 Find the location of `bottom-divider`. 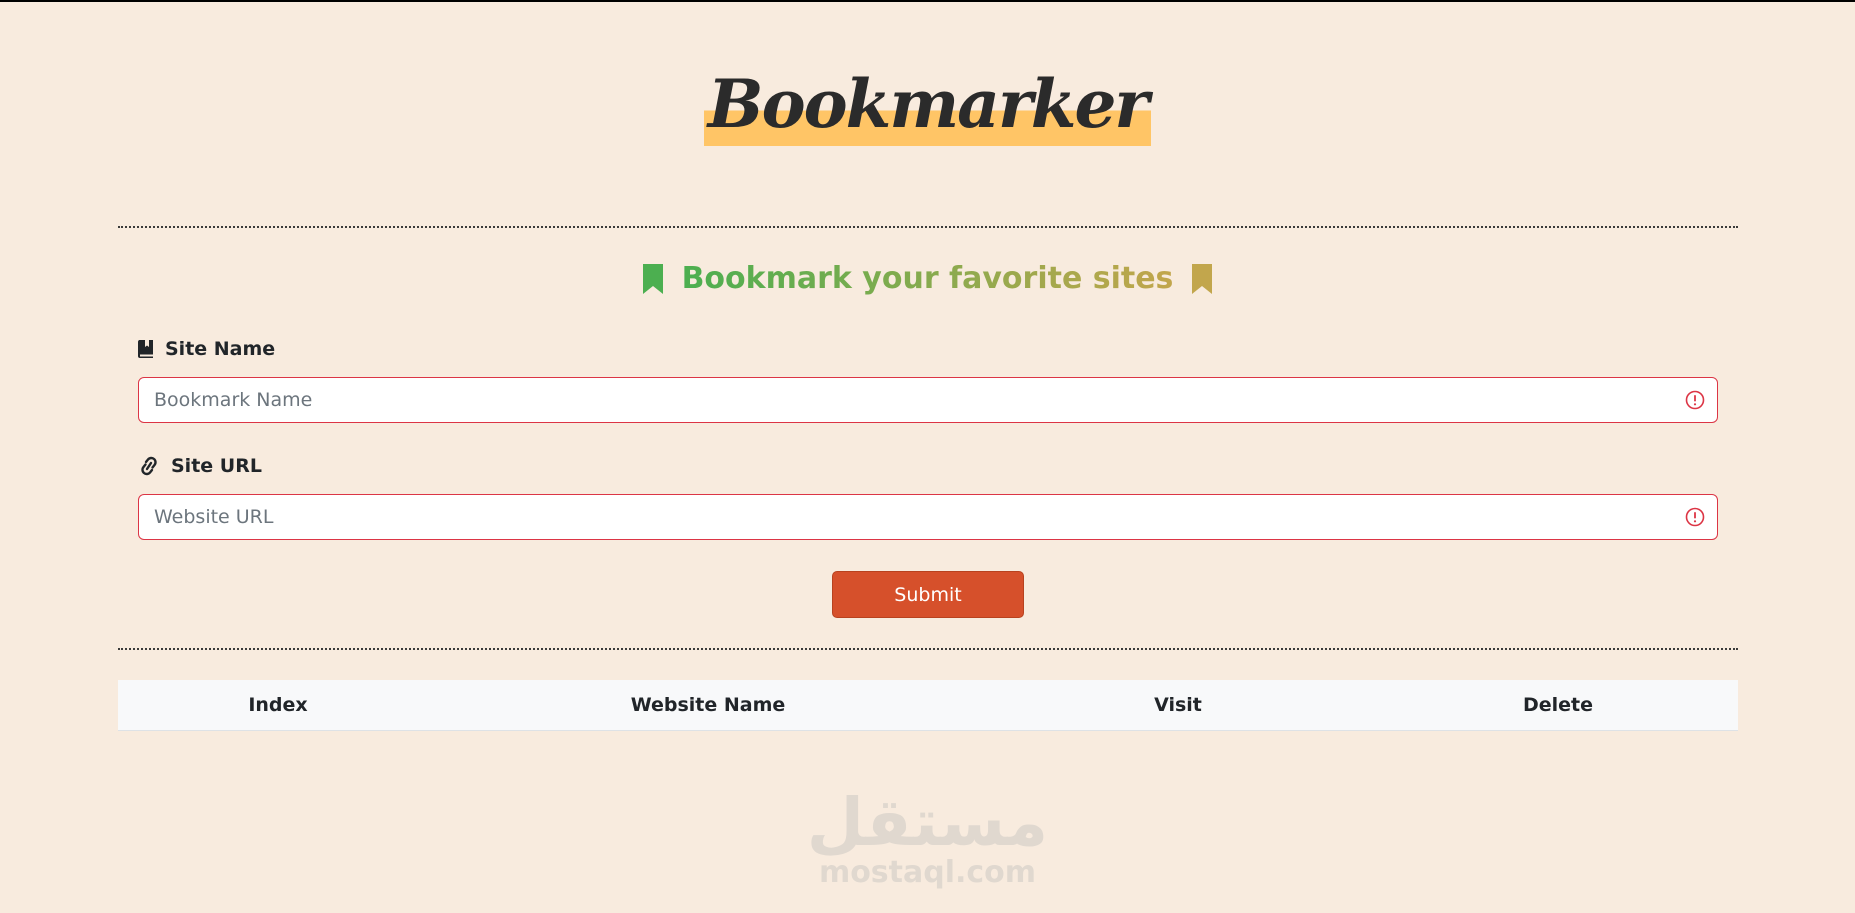

bottom-divider is located at coordinates (928, 649).